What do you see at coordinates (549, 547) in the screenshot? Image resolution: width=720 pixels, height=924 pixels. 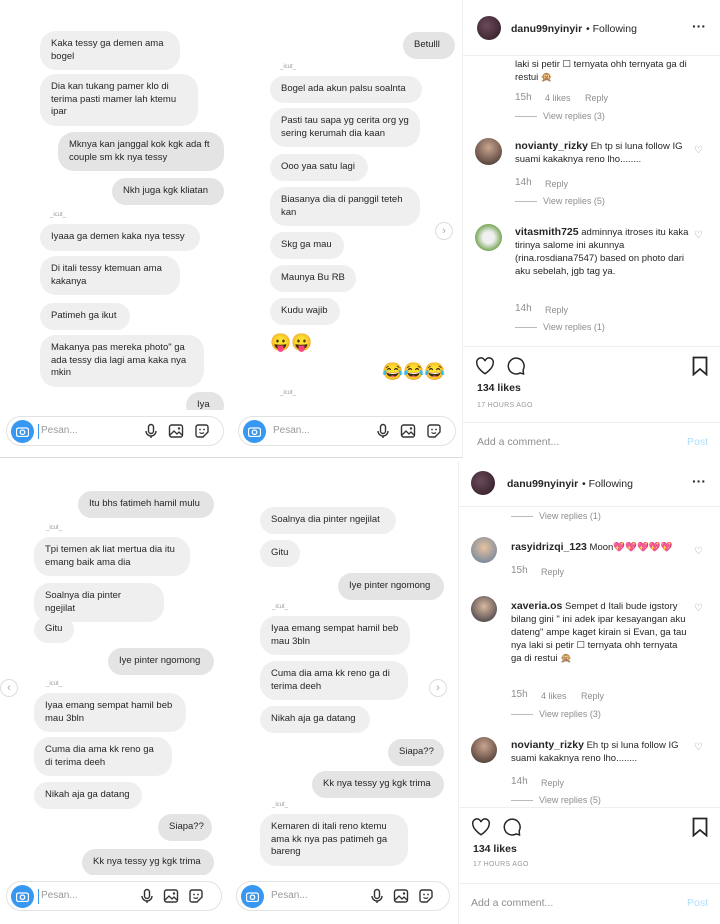 I see `comment-username: rasyidrizqi_123` at bounding box center [549, 547].